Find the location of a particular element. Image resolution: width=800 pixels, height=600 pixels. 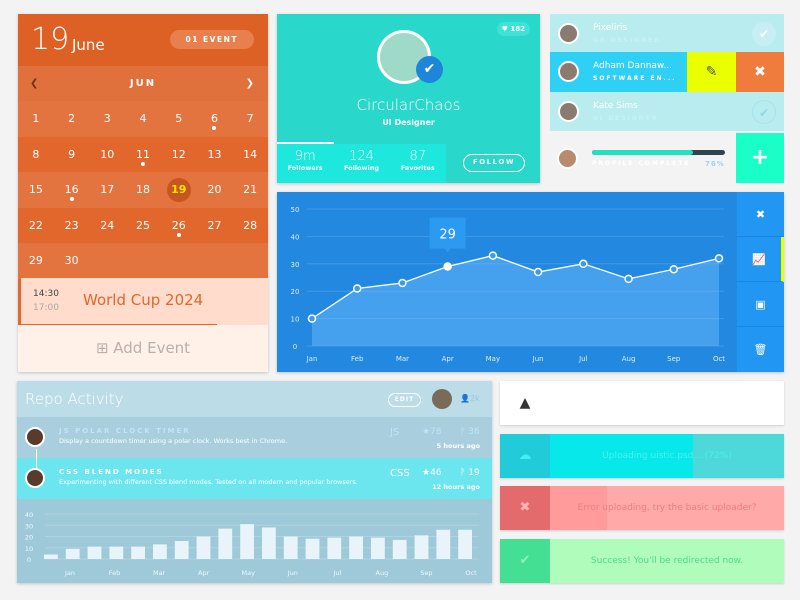

stat-label: Favorites is located at coordinates (417, 168).